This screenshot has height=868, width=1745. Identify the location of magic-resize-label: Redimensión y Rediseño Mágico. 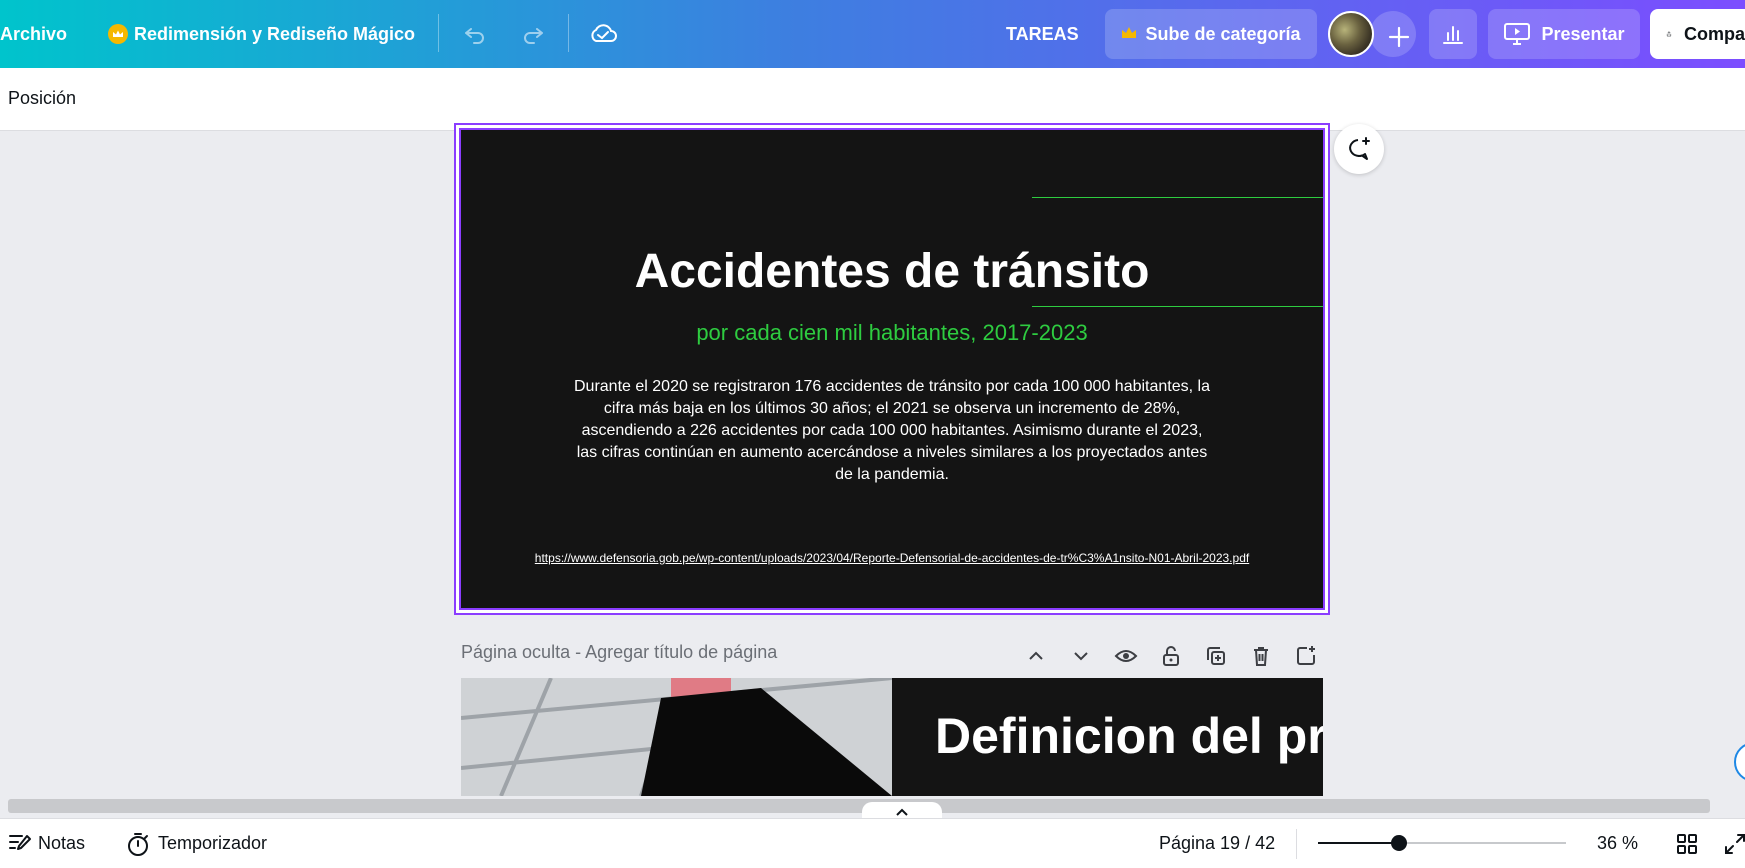
(275, 33).